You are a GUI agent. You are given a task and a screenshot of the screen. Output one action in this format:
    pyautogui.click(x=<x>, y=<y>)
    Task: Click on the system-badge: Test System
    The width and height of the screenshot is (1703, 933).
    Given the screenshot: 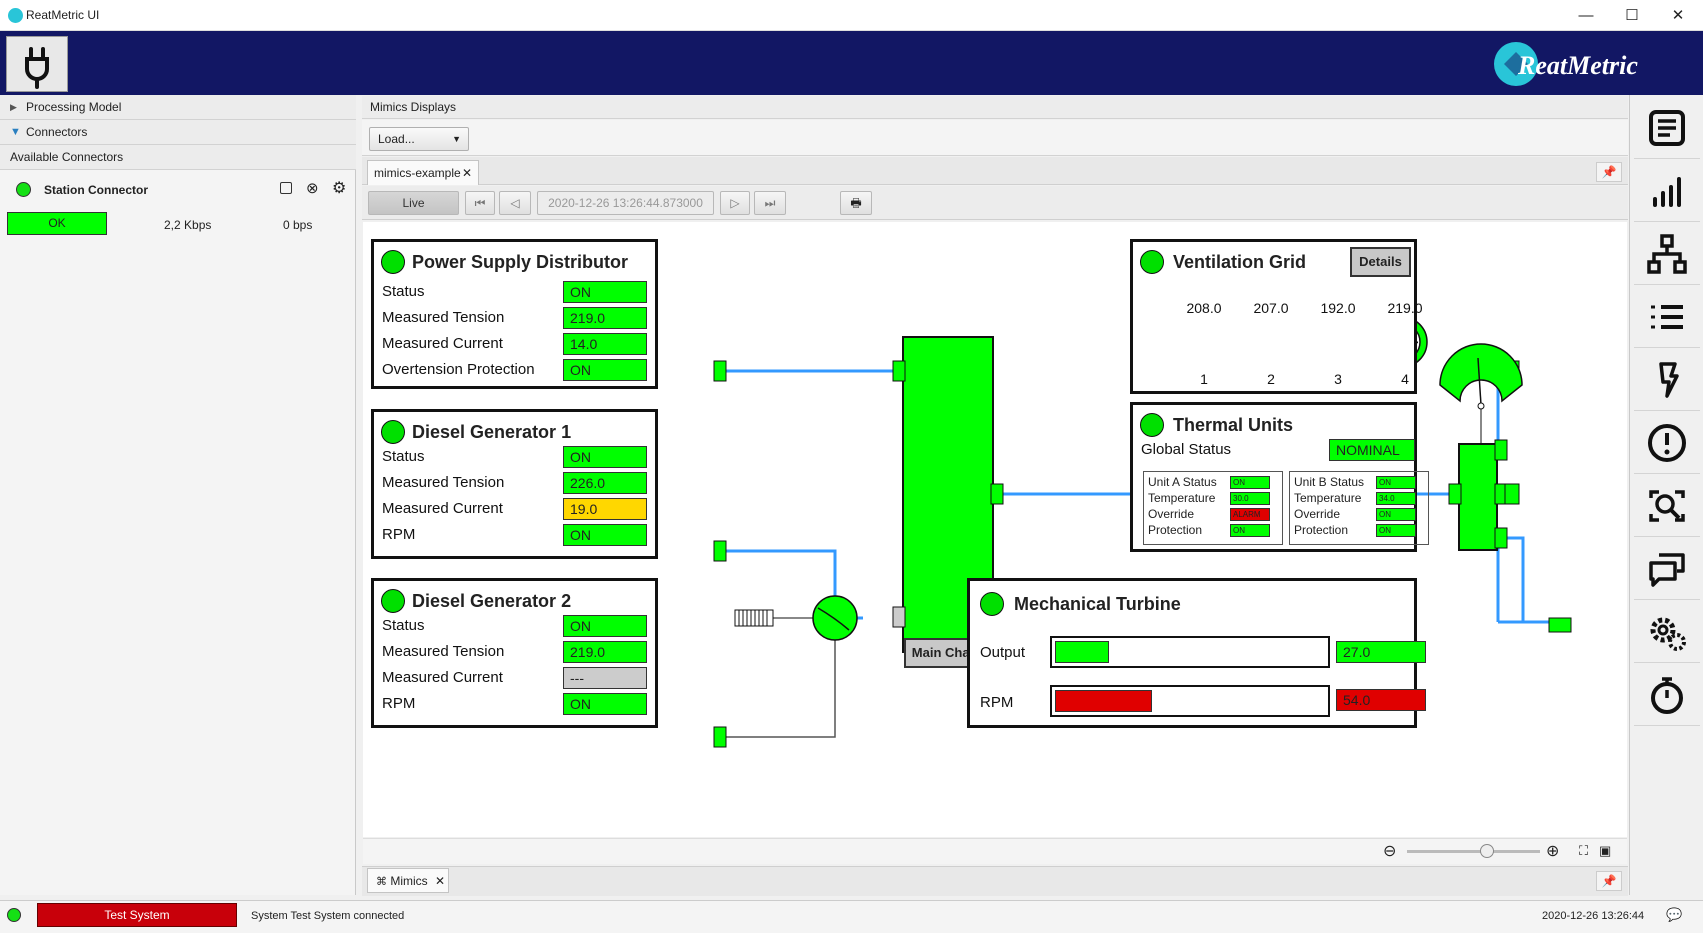 What is the action you would take?
    pyautogui.click(x=137, y=915)
    